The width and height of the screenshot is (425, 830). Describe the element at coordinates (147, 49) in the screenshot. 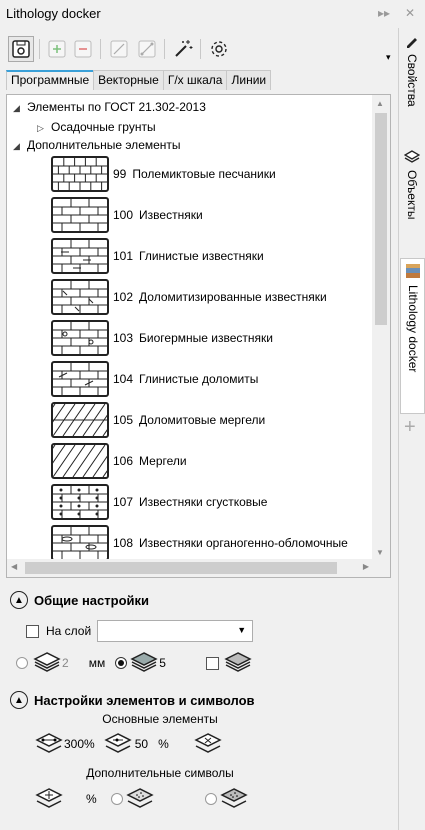

I see `connector-icon` at that location.